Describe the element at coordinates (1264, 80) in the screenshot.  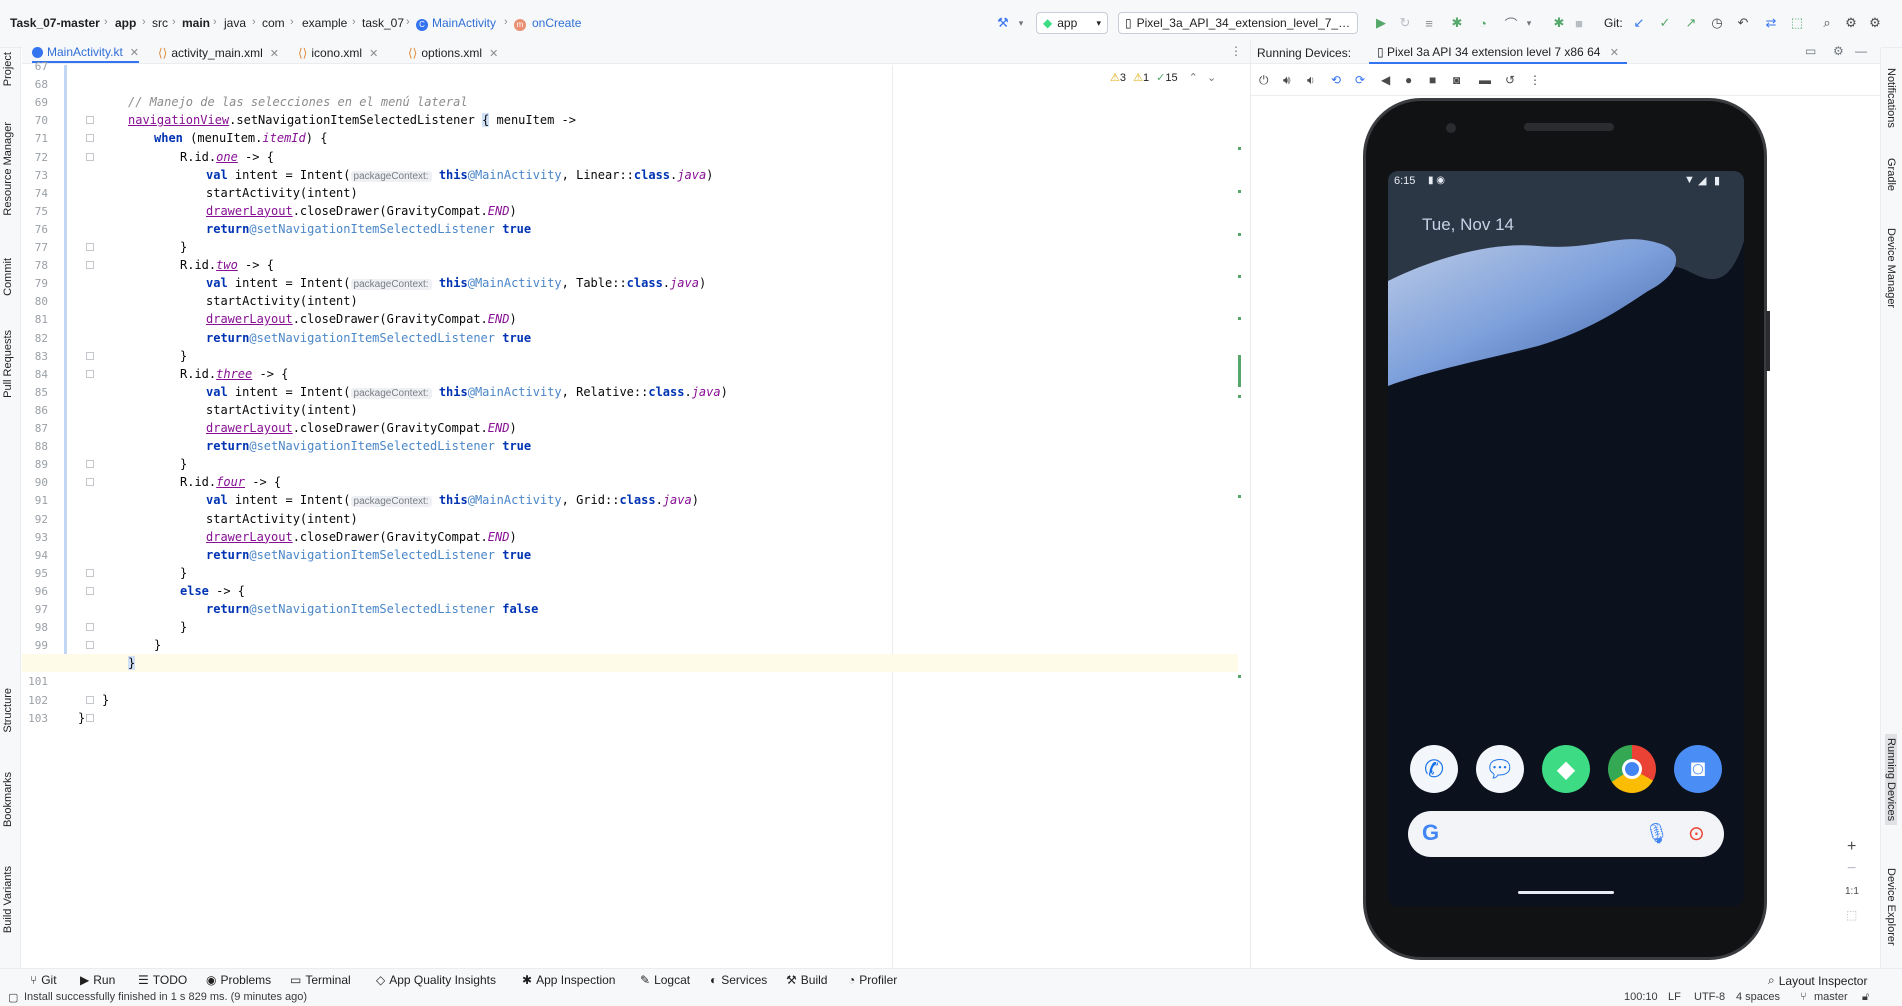
I see `power-icon: ⏻` at that location.